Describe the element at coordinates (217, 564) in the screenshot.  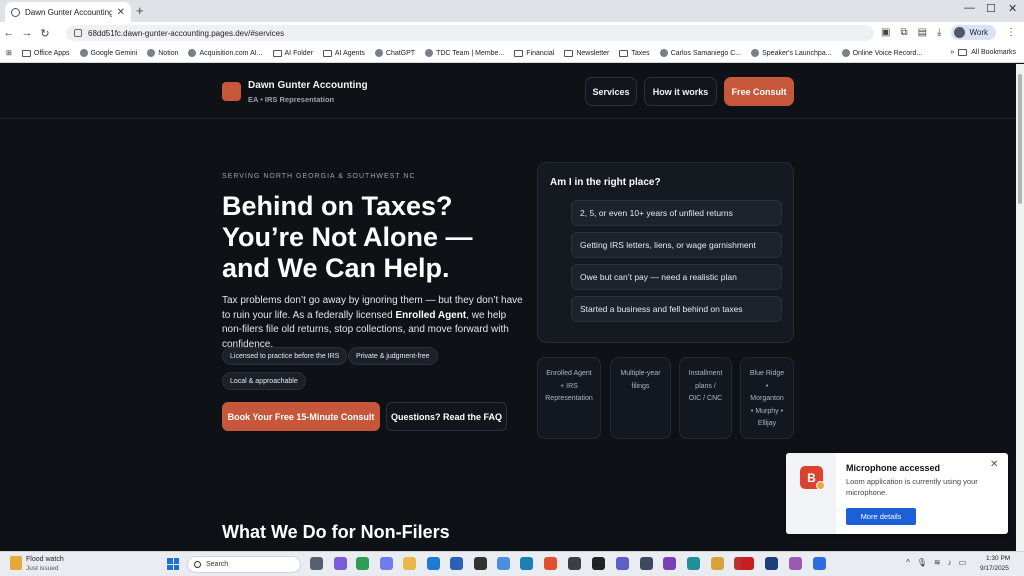
I see `search-placeholder: Search` at that location.